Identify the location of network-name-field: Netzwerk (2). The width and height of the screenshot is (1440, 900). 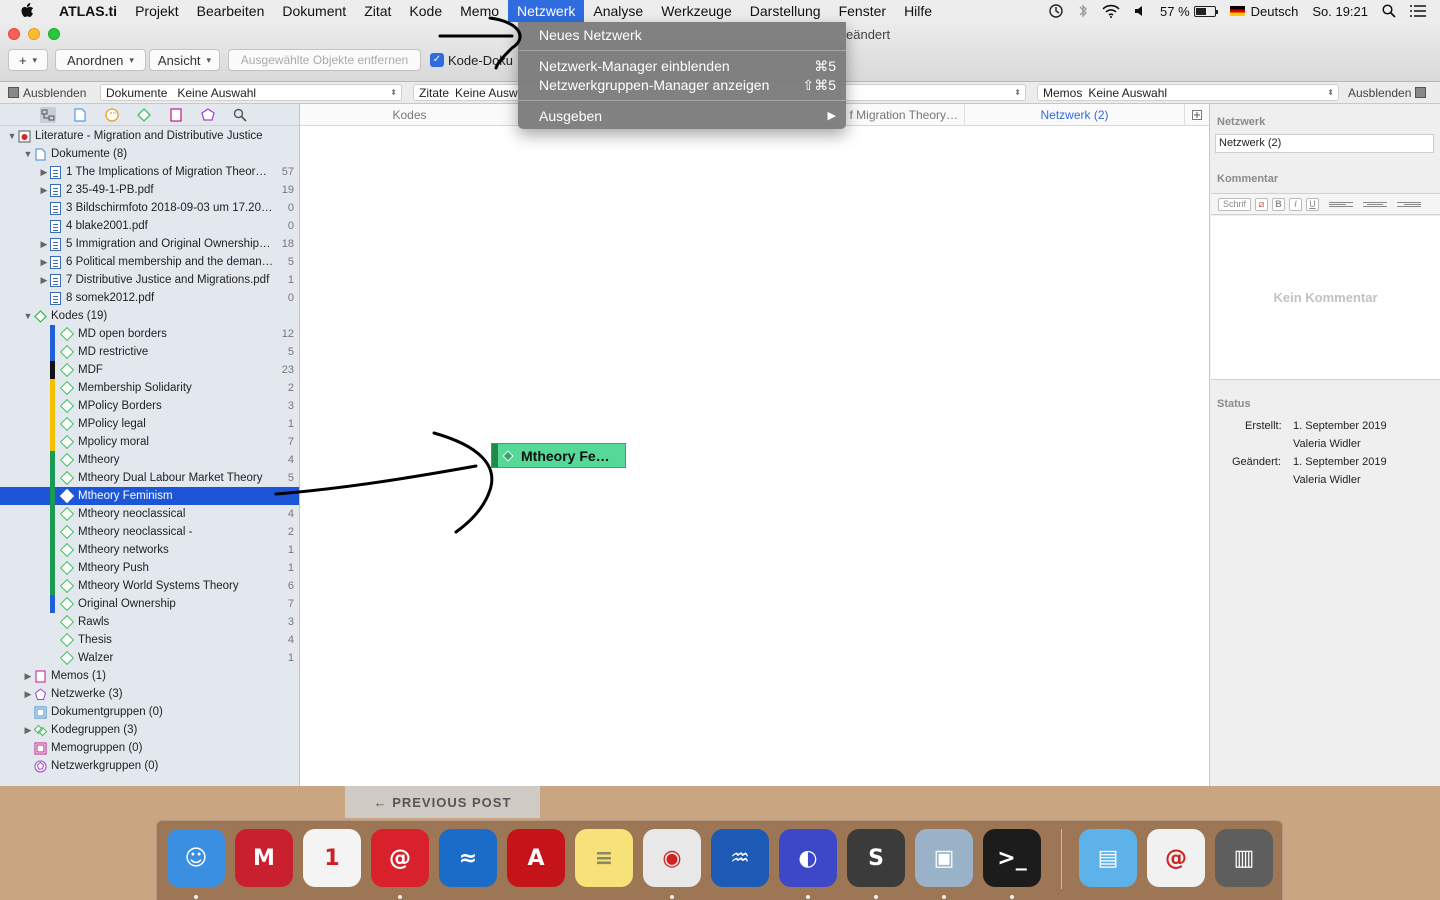
(1324, 143).